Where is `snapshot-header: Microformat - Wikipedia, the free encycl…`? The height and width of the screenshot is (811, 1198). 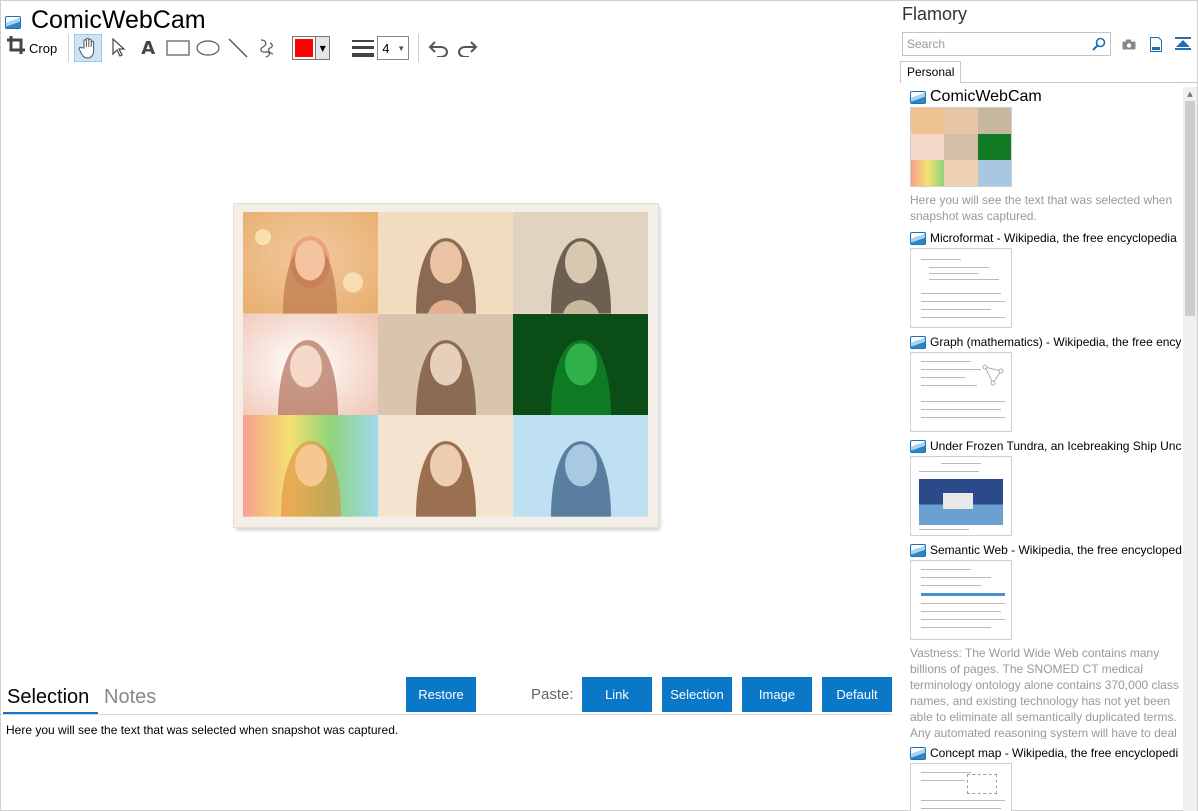
snapshot-header: Microformat - Wikipedia, the free encycl… is located at coordinates (1046, 238).